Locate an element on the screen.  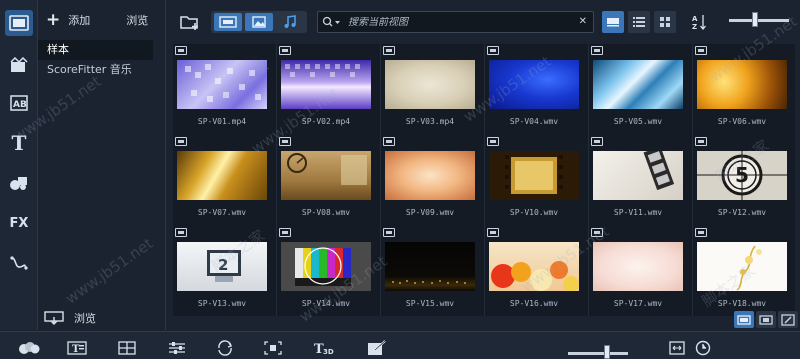
graphic-icon is located at coordinates (18, 183).